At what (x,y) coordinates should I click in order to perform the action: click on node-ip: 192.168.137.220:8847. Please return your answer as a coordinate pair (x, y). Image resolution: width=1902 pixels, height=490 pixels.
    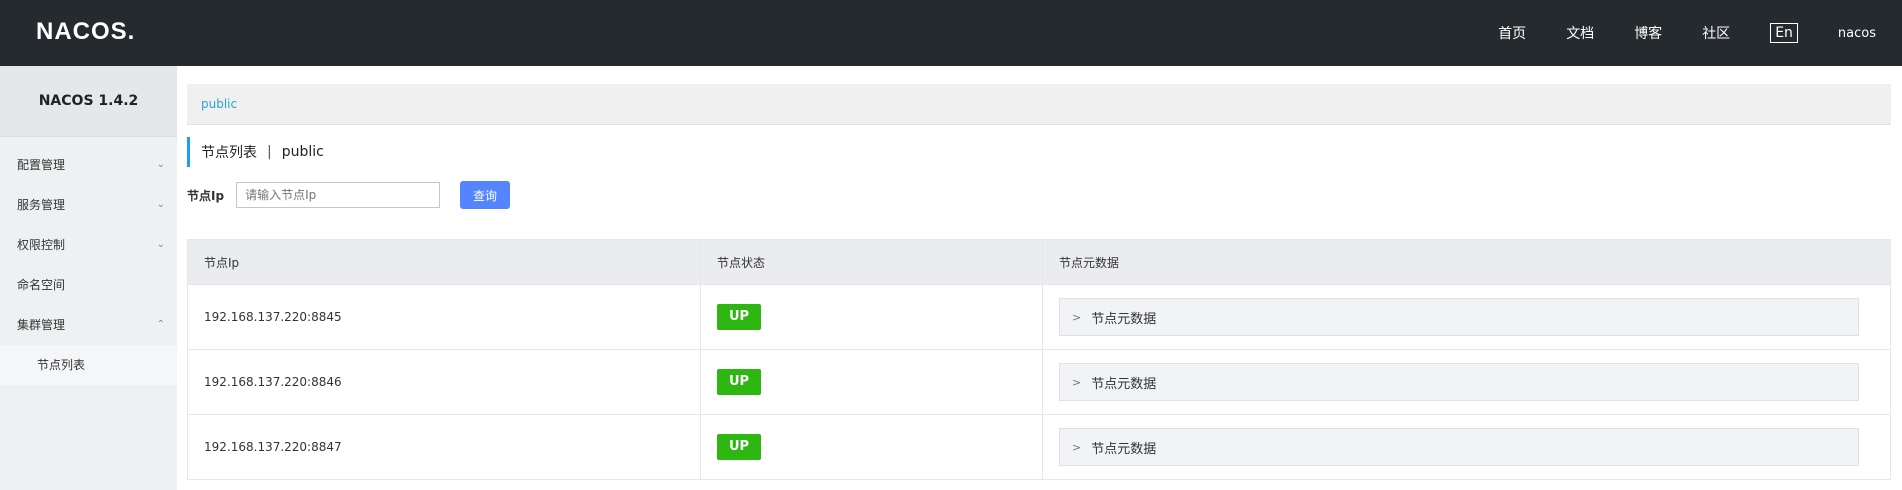
    Looking at the image, I should click on (444, 447).